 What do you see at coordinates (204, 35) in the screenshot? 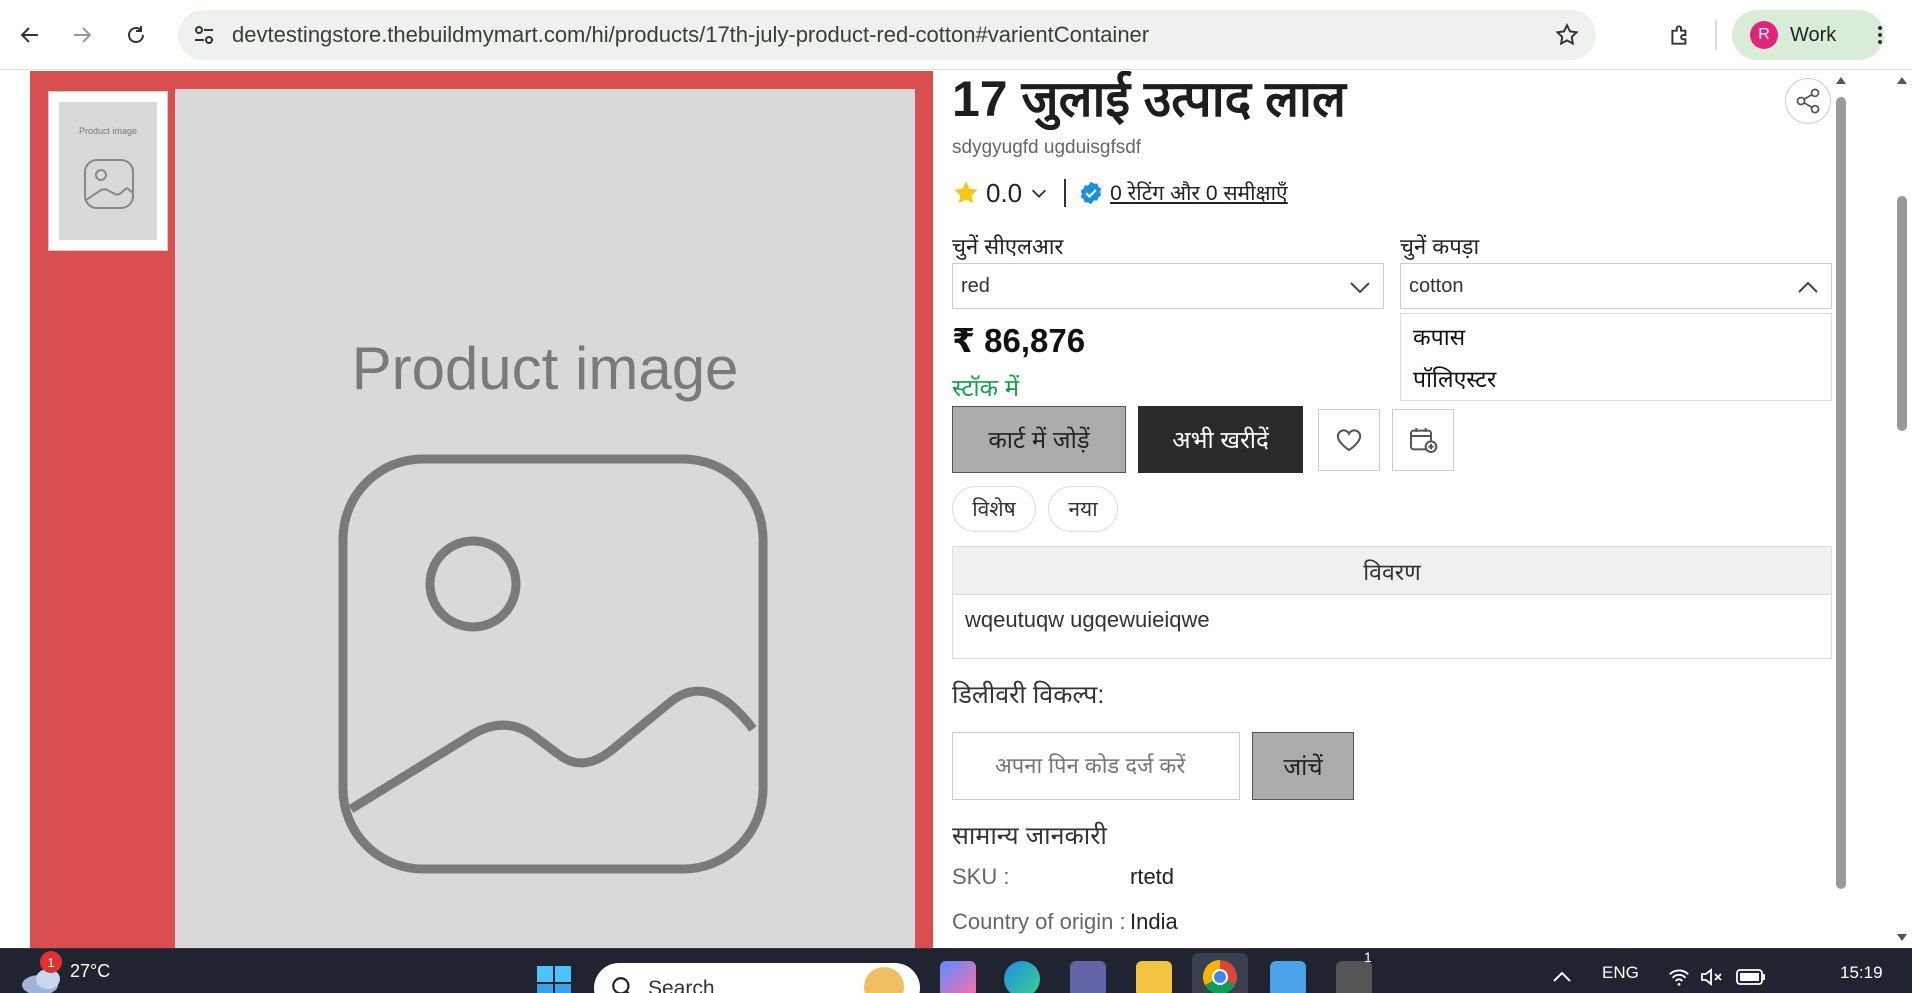
I see `site-settings-icon` at bounding box center [204, 35].